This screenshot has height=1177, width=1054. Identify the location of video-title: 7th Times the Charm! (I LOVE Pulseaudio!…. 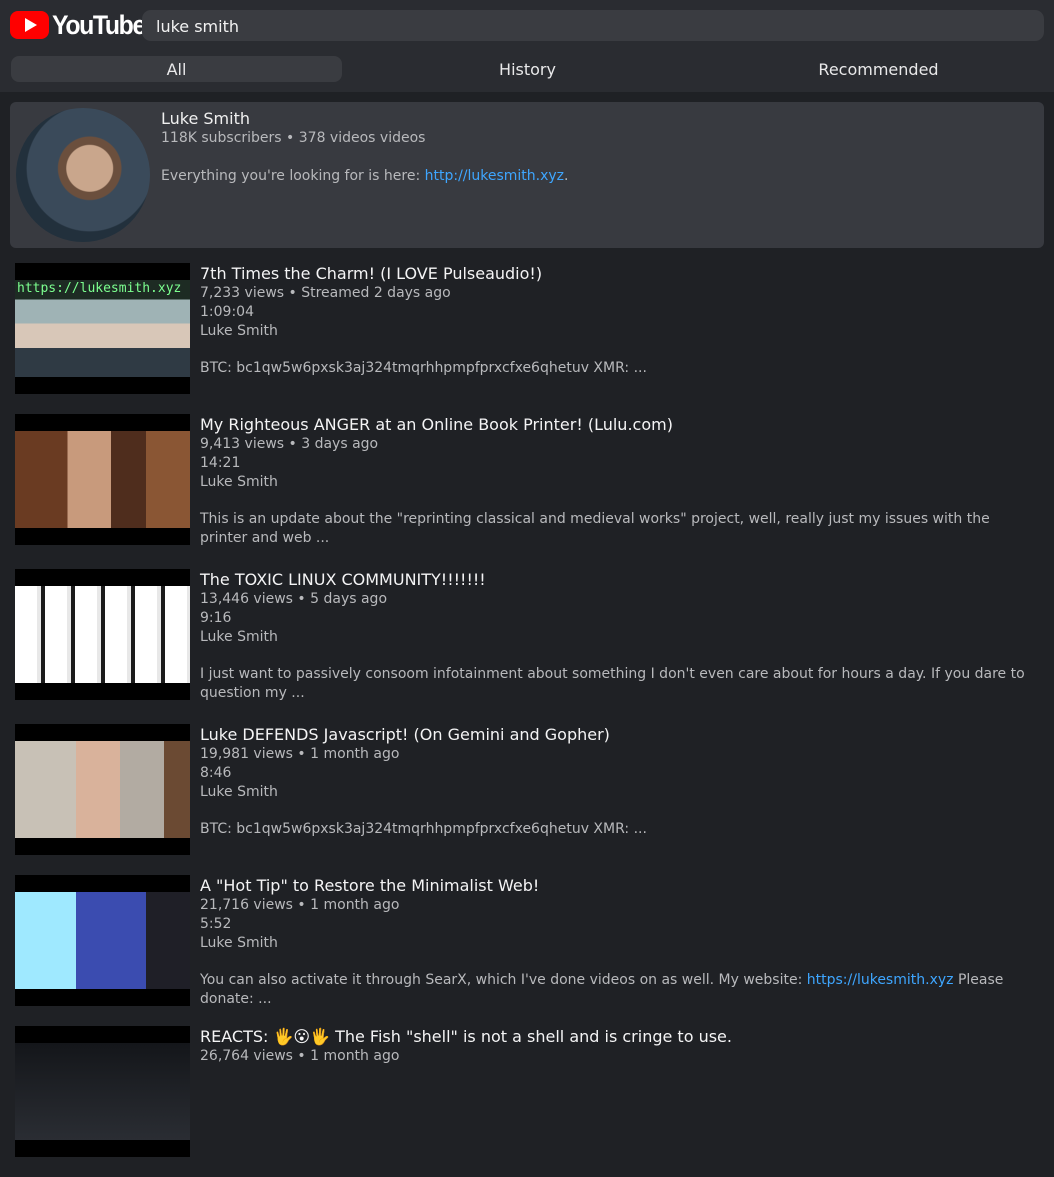
(371, 273).